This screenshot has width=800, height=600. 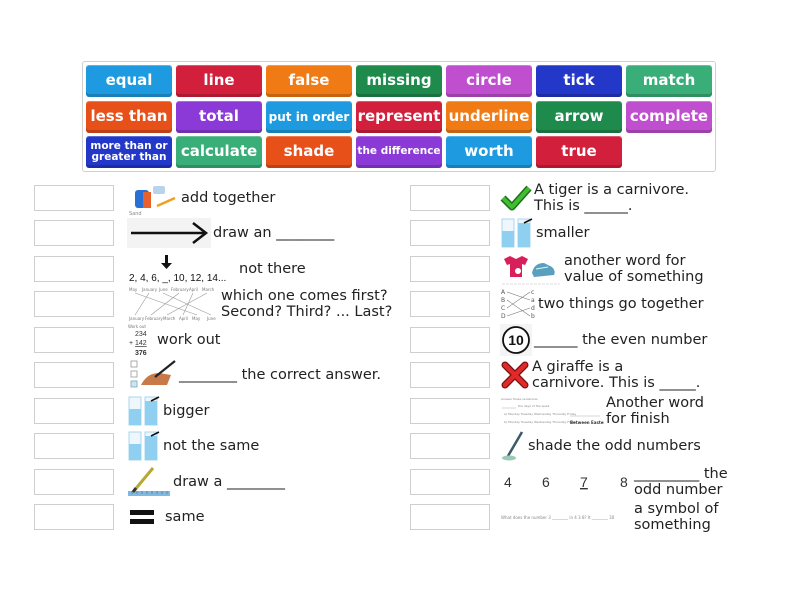 What do you see at coordinates (185, 517) in the screenshot?
I see `clue-text: same` at bounding box center [185, 517].